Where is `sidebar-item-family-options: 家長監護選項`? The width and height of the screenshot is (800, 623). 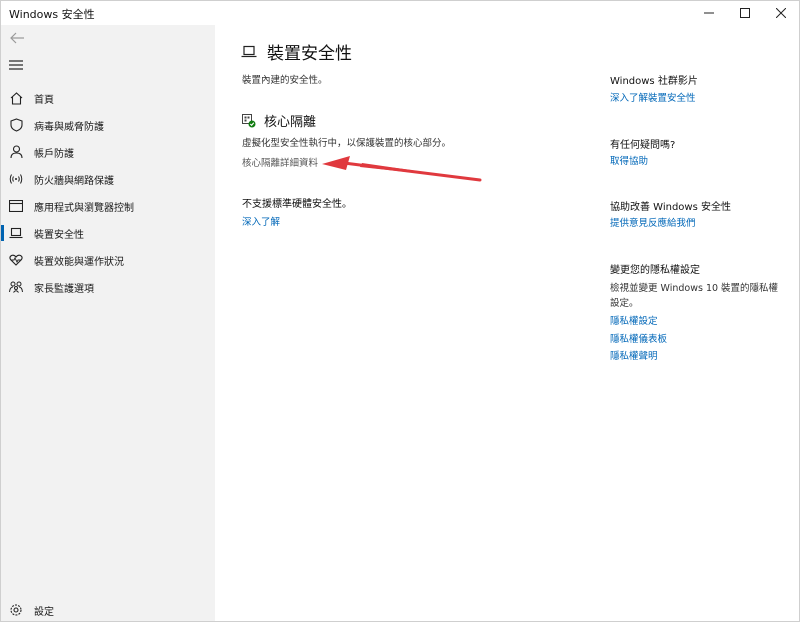 sidebar-item-family-options: 家長監護選項 is located at coordinates (108, 287).